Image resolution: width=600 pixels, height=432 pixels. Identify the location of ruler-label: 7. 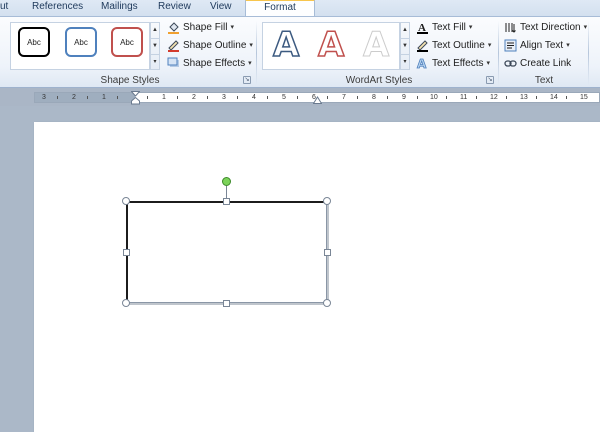
(344, 97).